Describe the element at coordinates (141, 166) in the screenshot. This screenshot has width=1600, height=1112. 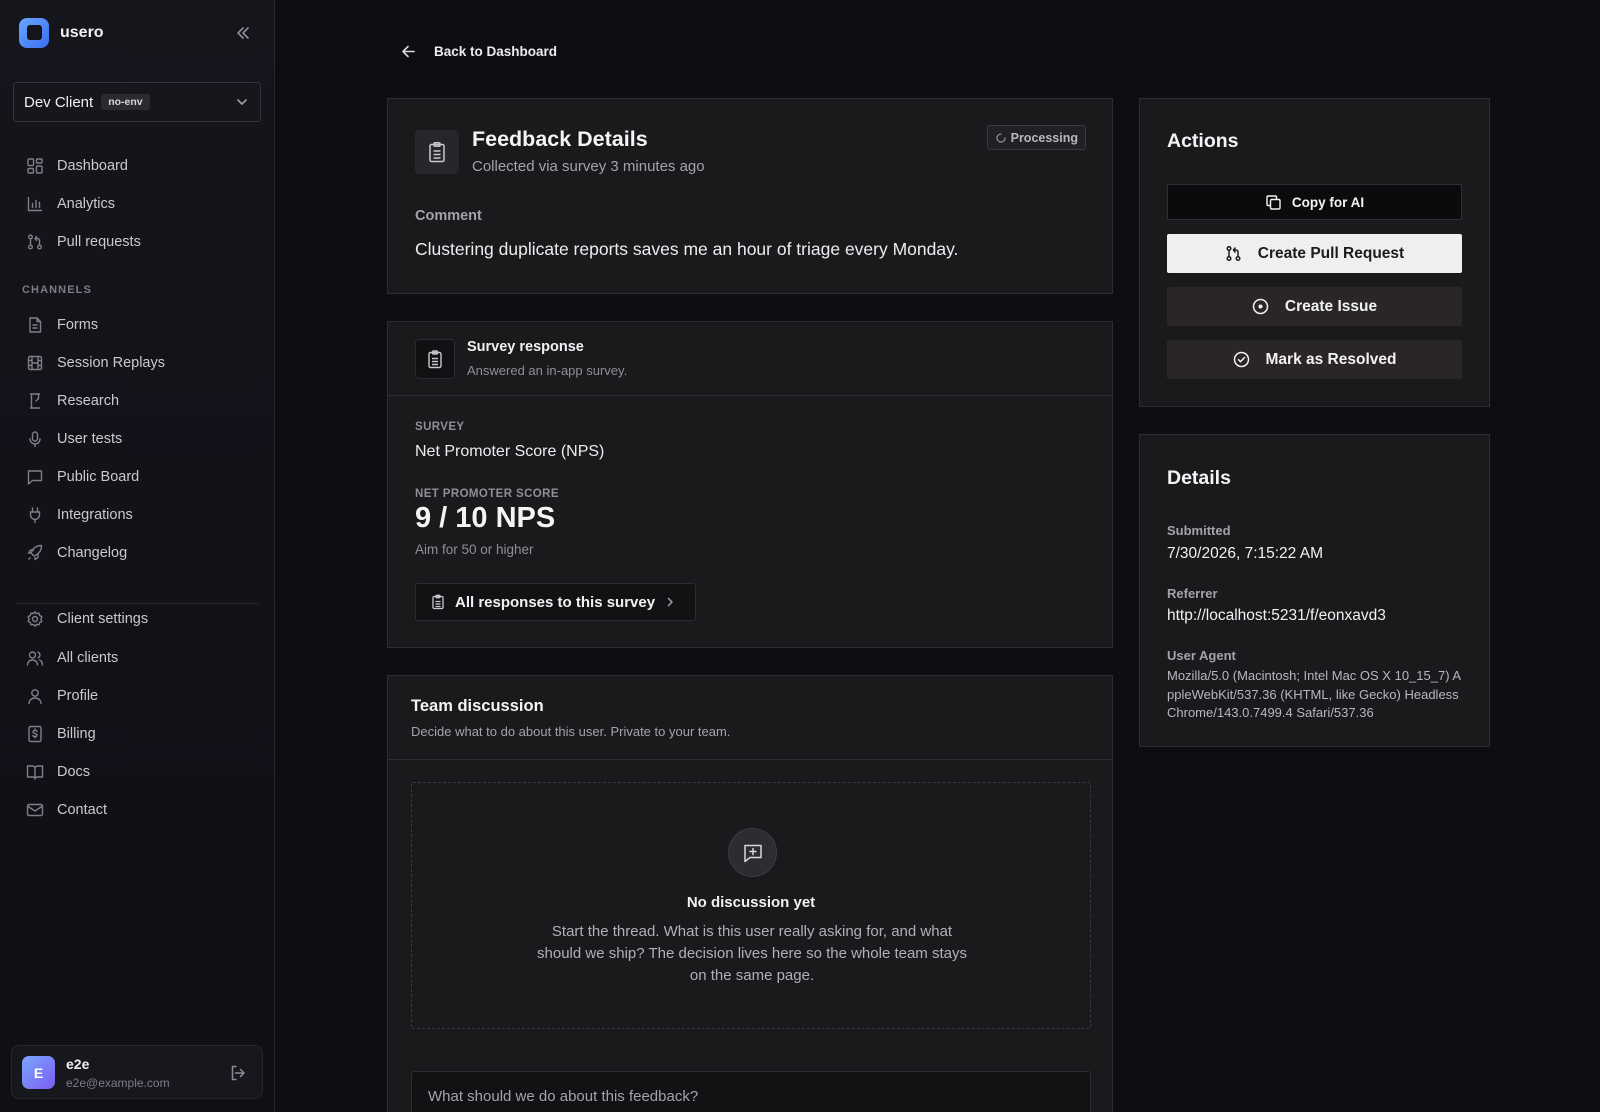
I see `nav-item-dashboard: Dashboard` at that location.